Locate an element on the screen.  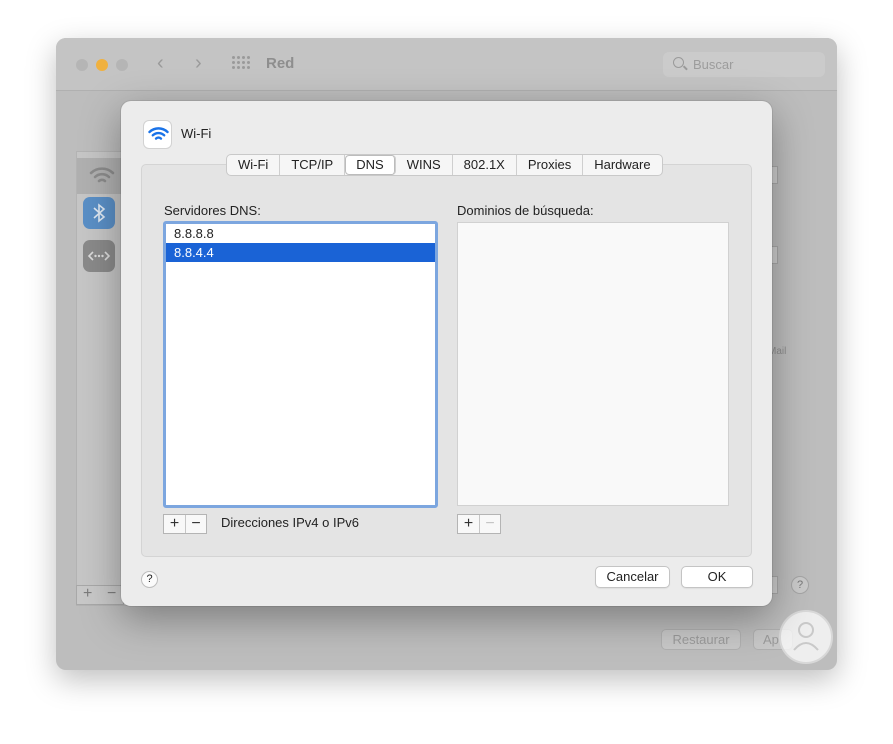
forward-arrow-icon: › is located at coordinates (198, 63).